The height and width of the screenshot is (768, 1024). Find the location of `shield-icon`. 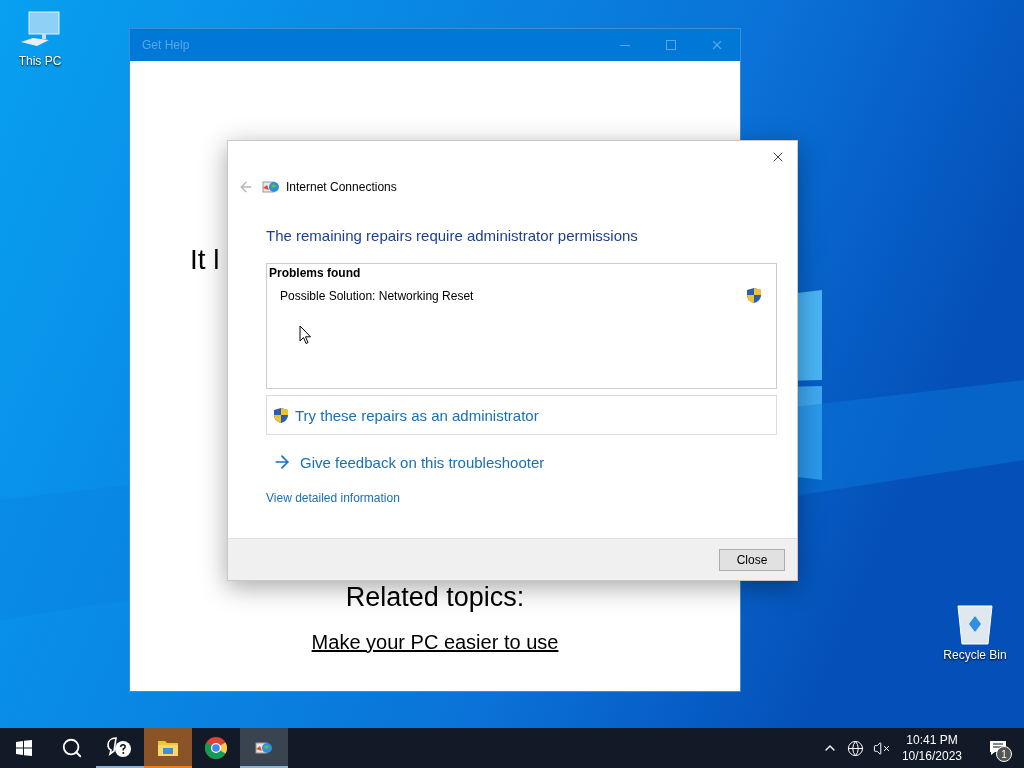

shield-icon is located at coordinates (281, 415).